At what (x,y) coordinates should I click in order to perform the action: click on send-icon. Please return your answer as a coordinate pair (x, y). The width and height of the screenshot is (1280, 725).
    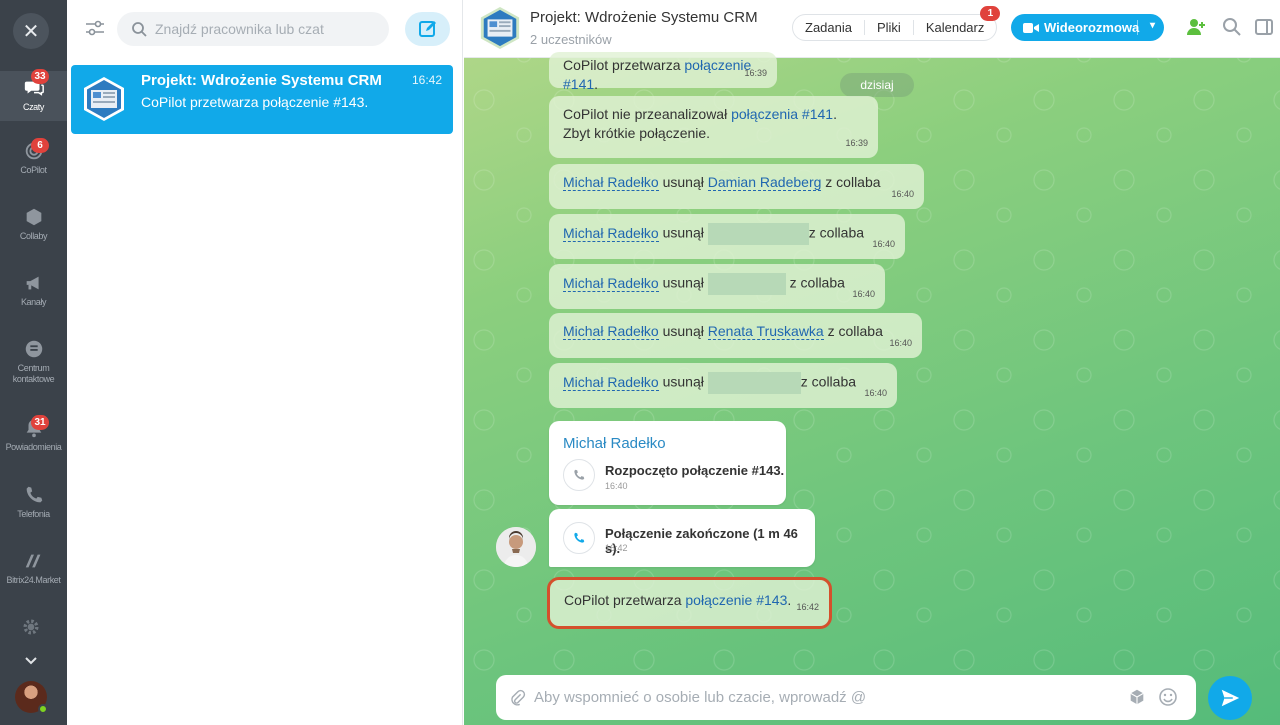
    Looking at the image, I should click on (1230, 698).